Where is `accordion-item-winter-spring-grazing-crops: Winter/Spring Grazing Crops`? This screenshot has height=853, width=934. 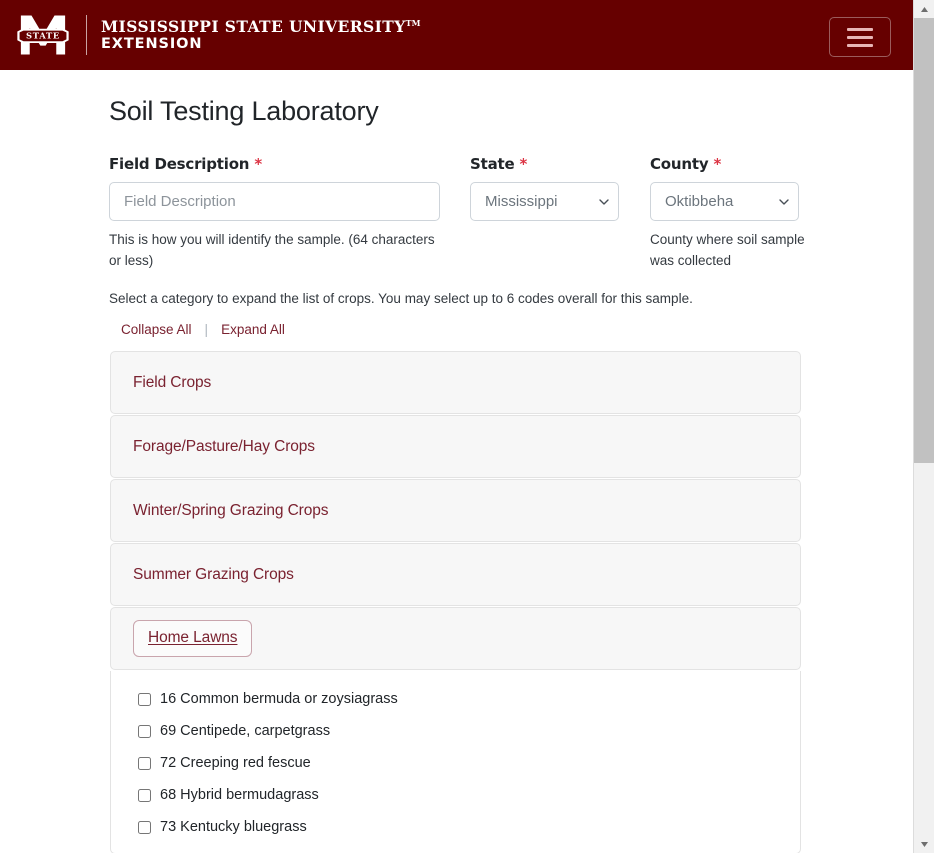
accordion-item-winter-spring-grazing-crops: Winter/Spring Grazing Crops is located at coordinates (455, 511).